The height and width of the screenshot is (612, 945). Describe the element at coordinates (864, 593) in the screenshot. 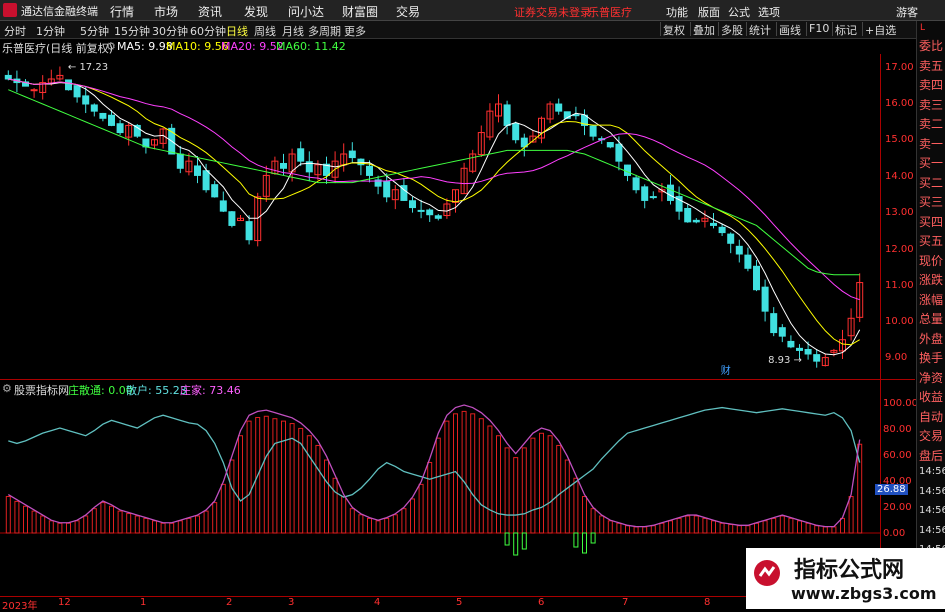

I see `watermark-url: www.zbgs3.com` at that location.